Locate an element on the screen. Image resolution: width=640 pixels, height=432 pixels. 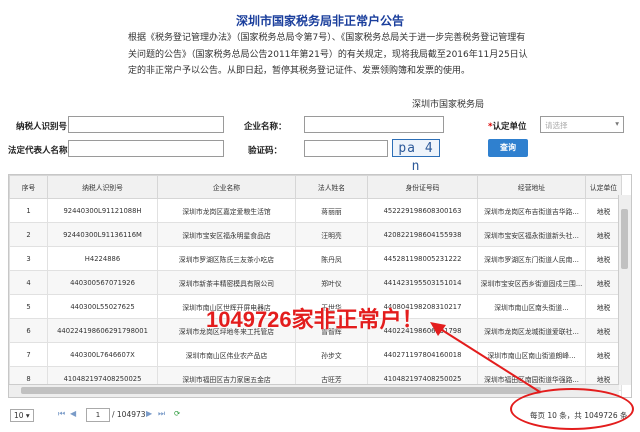
arrow-line is located at coordinates (491, 361).